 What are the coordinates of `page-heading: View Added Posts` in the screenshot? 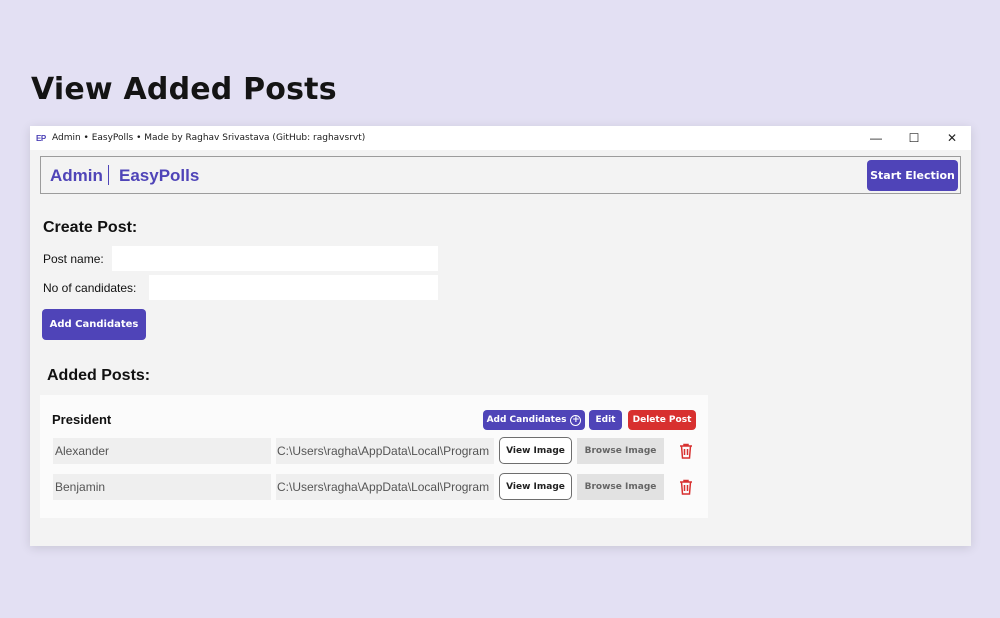 It's located at (184, 89).